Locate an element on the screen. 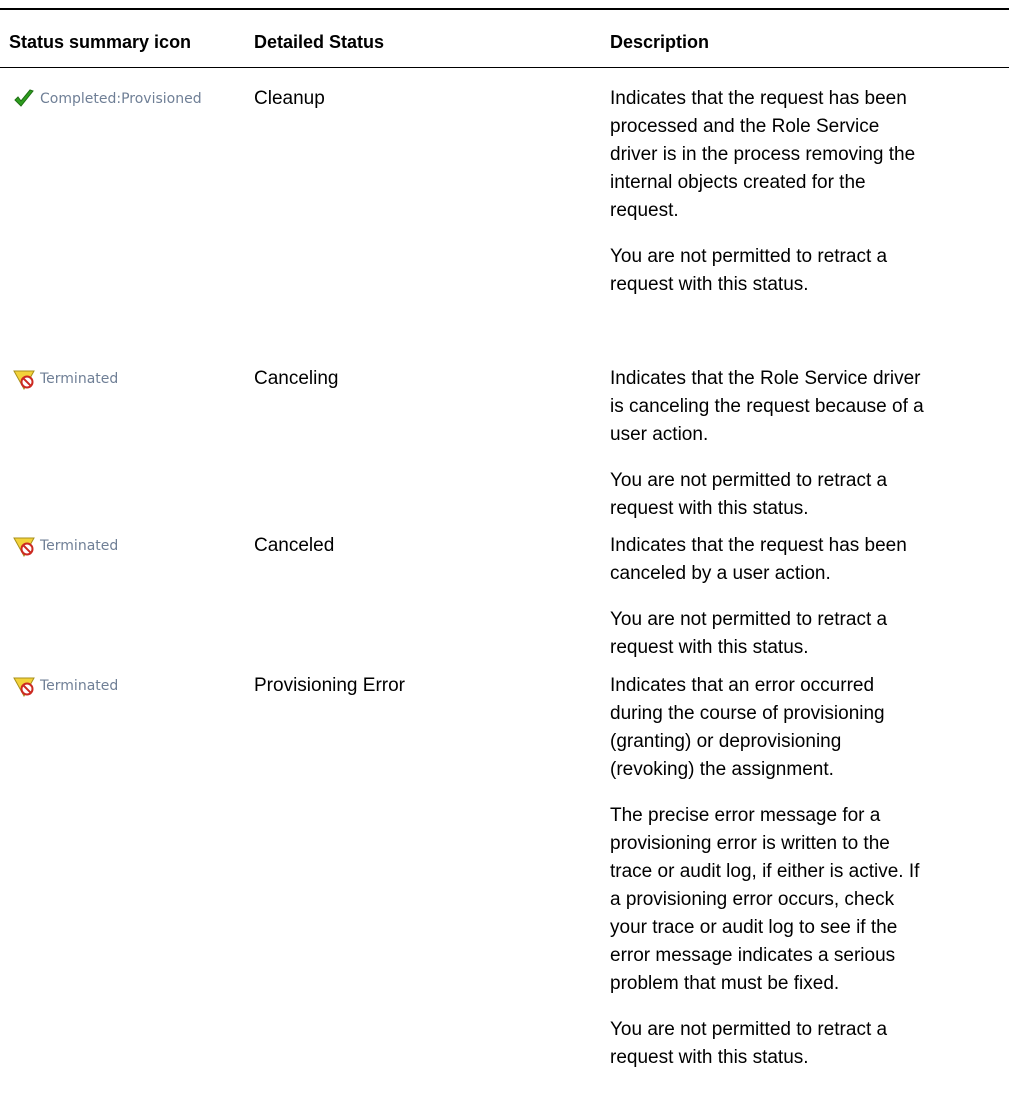 This screenshot has width=1009, height=1106. detailed-status: Provisioning Error is located at coordinates (329, 685).